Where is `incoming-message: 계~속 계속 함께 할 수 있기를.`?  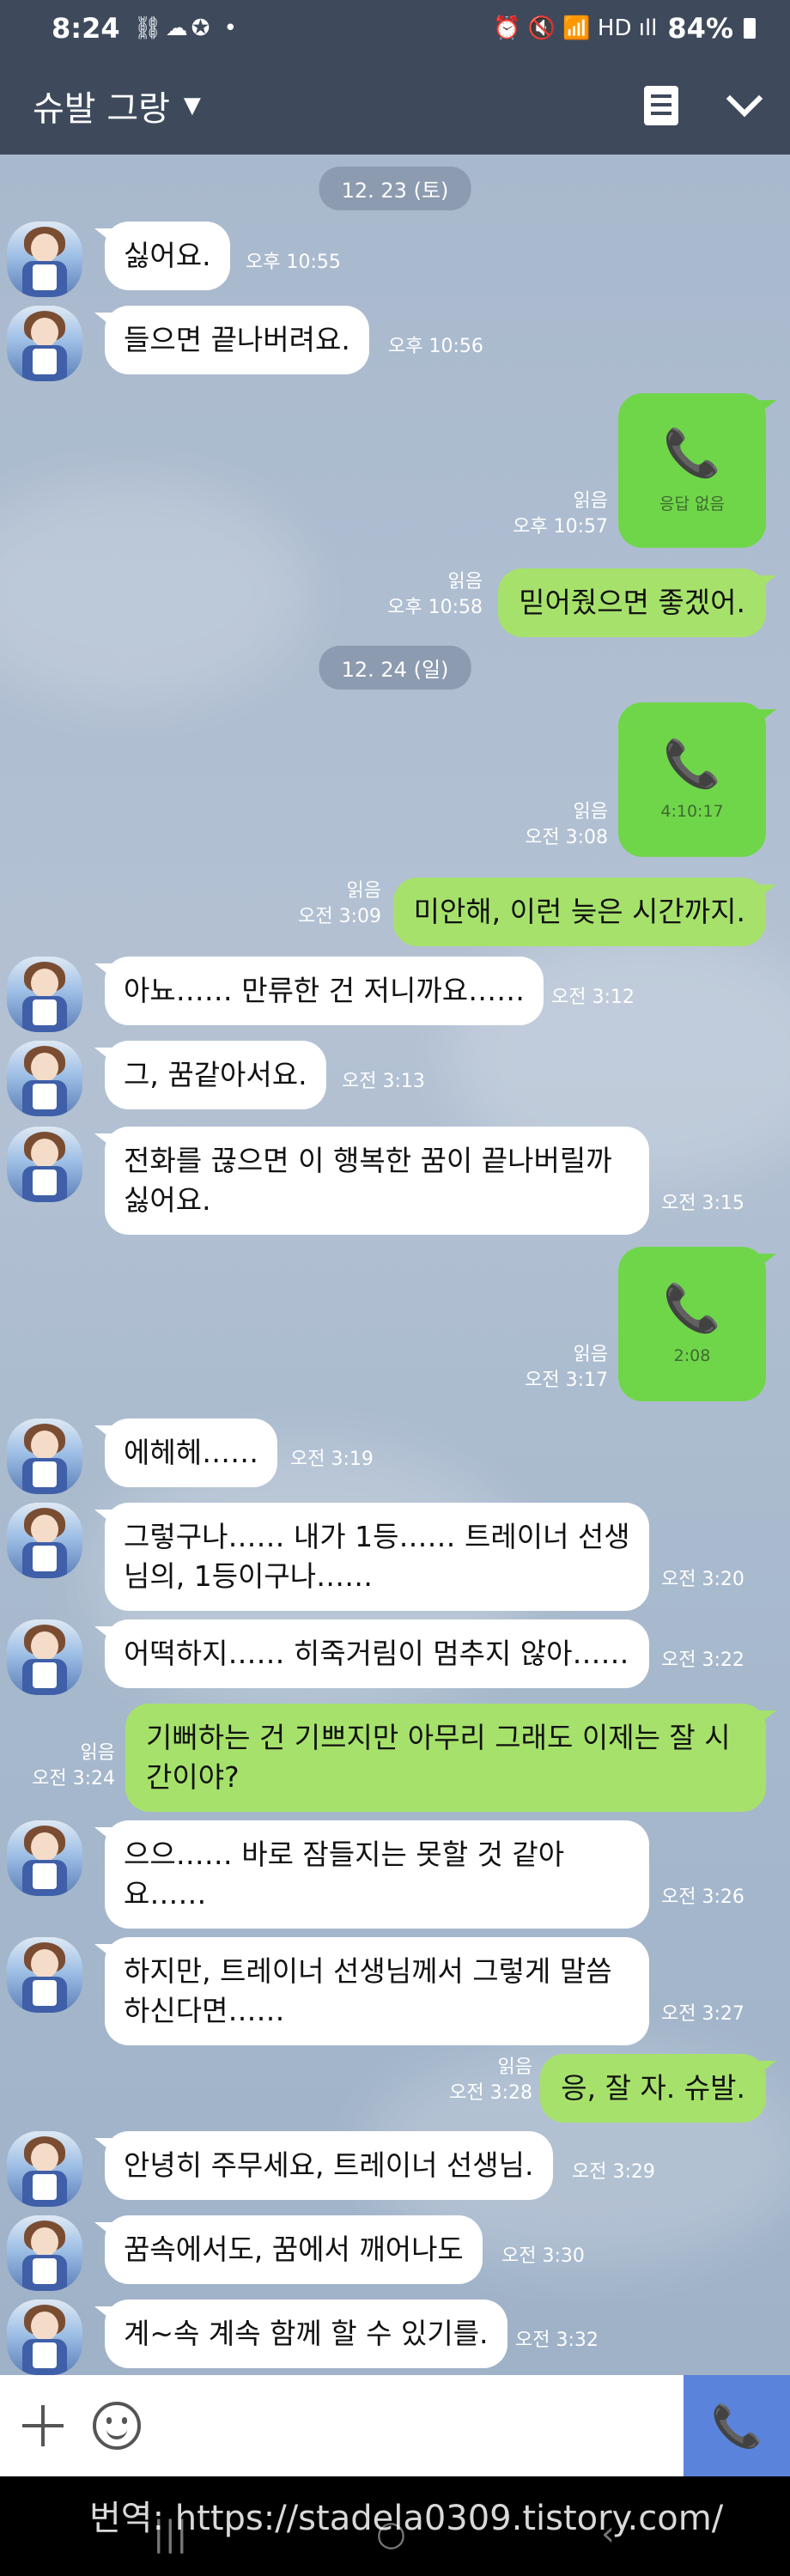
incoming-message: 계~속 계속 함께 할 수 있기를. is located at coordinates (300, 2334).